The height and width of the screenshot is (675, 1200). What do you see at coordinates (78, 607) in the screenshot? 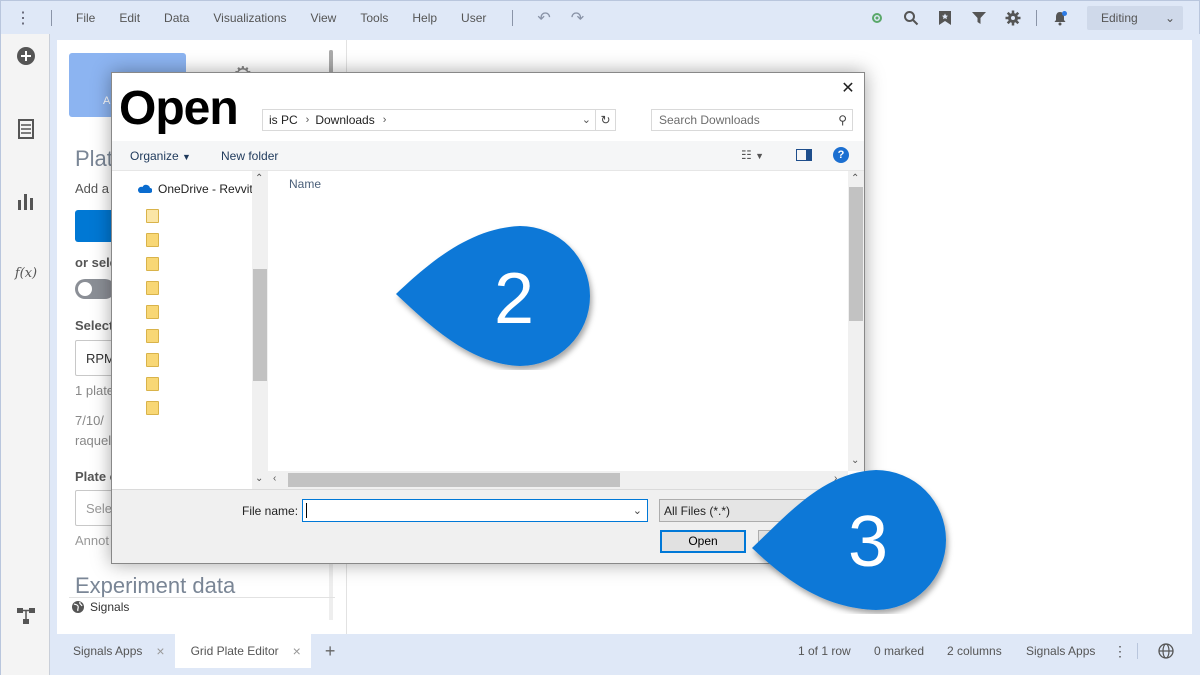
I see `globe-icon` at bounding box center [78, 607].